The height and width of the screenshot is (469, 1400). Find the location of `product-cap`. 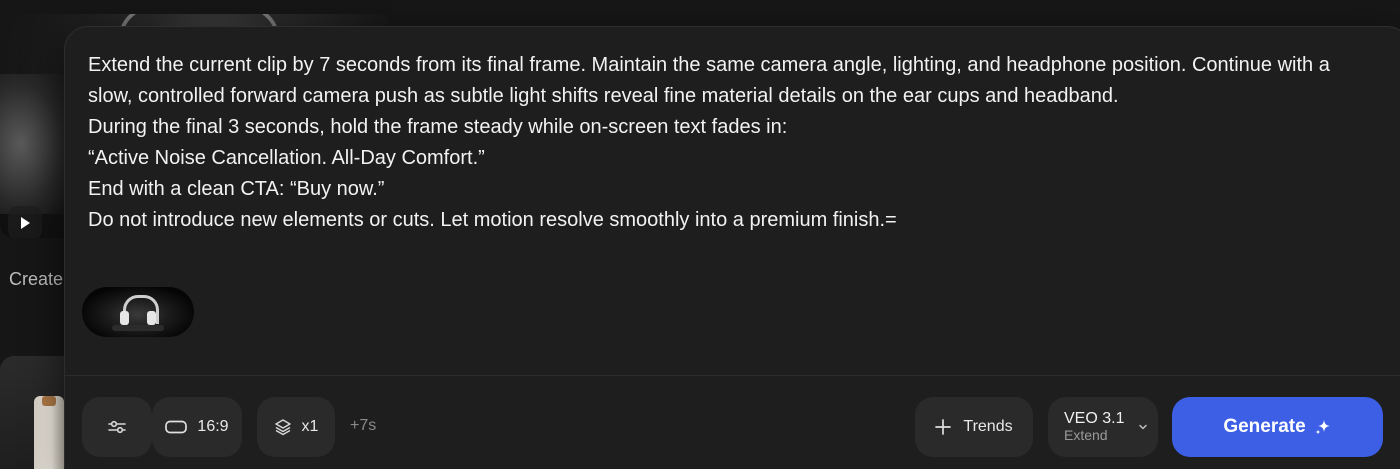

product-cap is located at coordinates (49, 401).